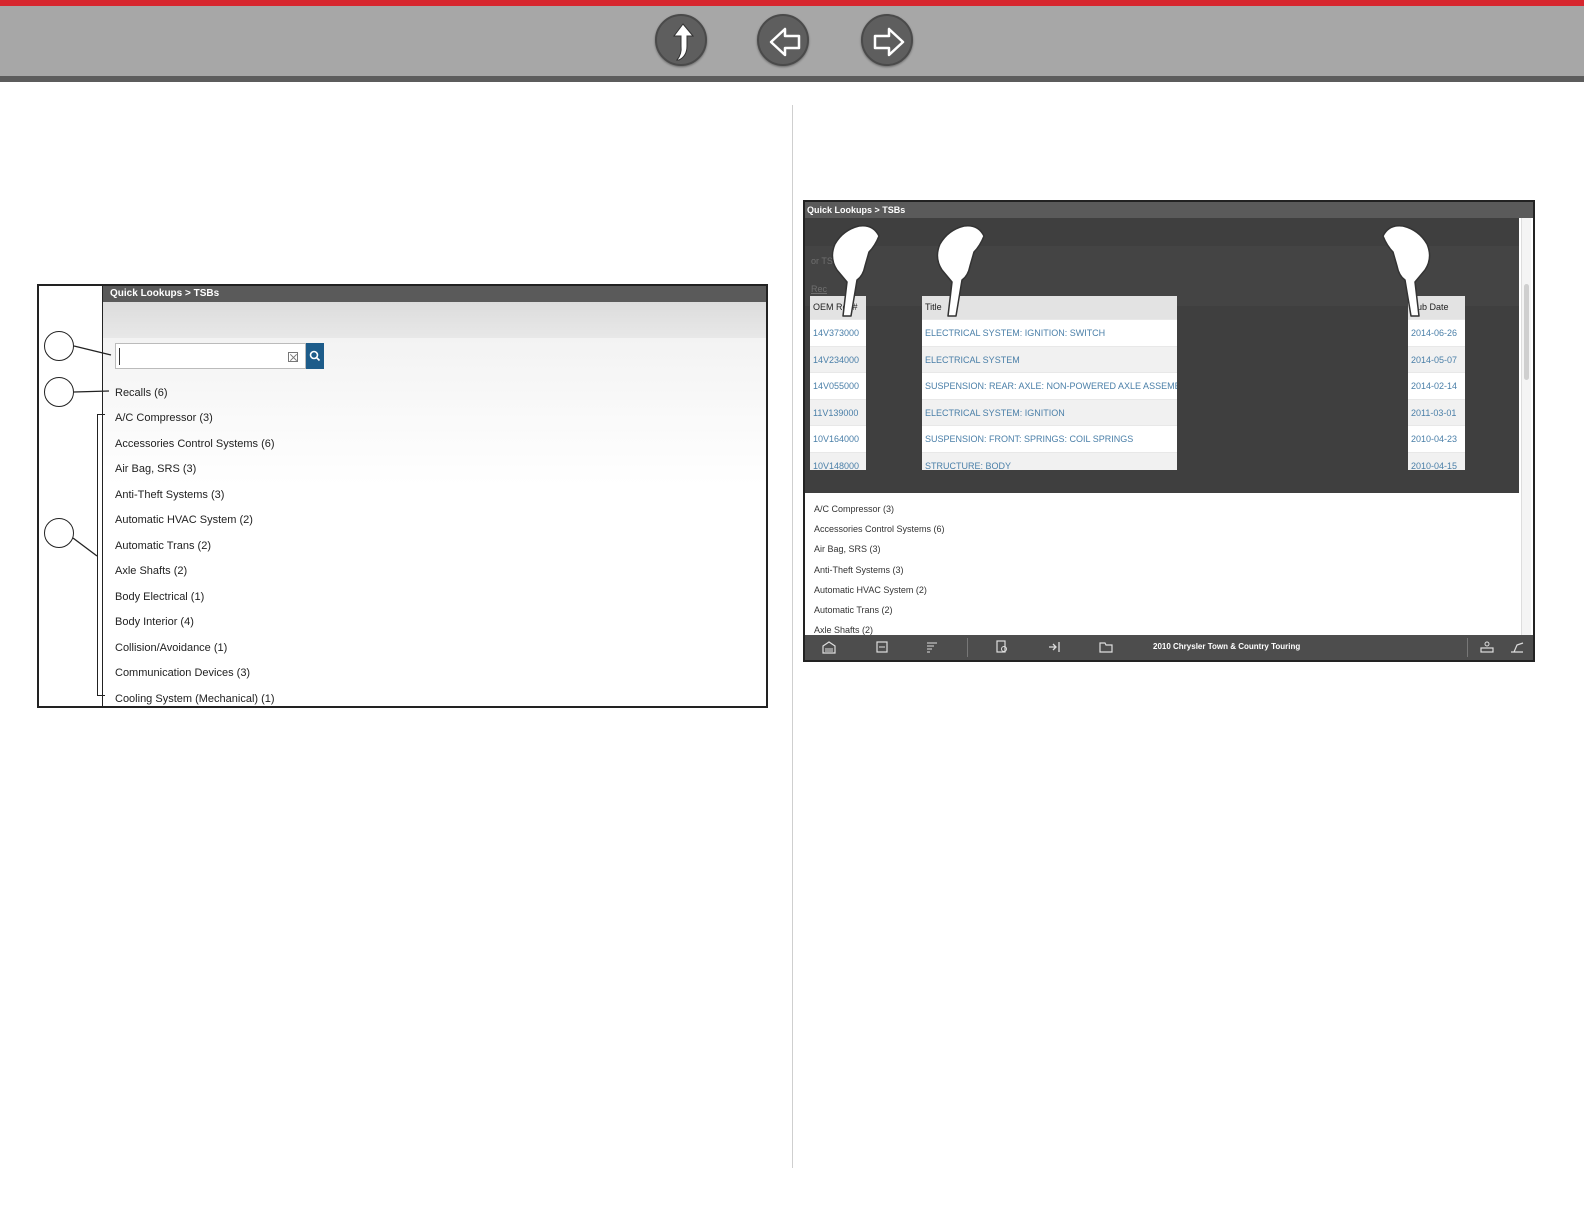  What do you see at coordinates (838, 460) in the screenshot?
I see `oem-ref-cell: 10V148000` at bounding box center [838, 460].